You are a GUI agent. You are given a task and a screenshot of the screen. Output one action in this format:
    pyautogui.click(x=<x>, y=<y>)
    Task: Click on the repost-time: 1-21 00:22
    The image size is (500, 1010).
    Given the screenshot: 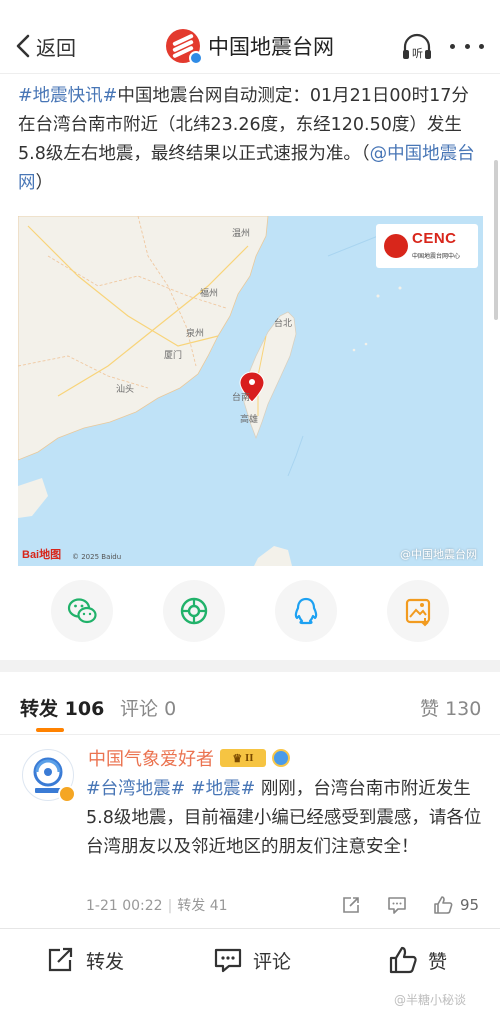 What is the action you would take?
    pyautogui.click(x=124, y=906)
    